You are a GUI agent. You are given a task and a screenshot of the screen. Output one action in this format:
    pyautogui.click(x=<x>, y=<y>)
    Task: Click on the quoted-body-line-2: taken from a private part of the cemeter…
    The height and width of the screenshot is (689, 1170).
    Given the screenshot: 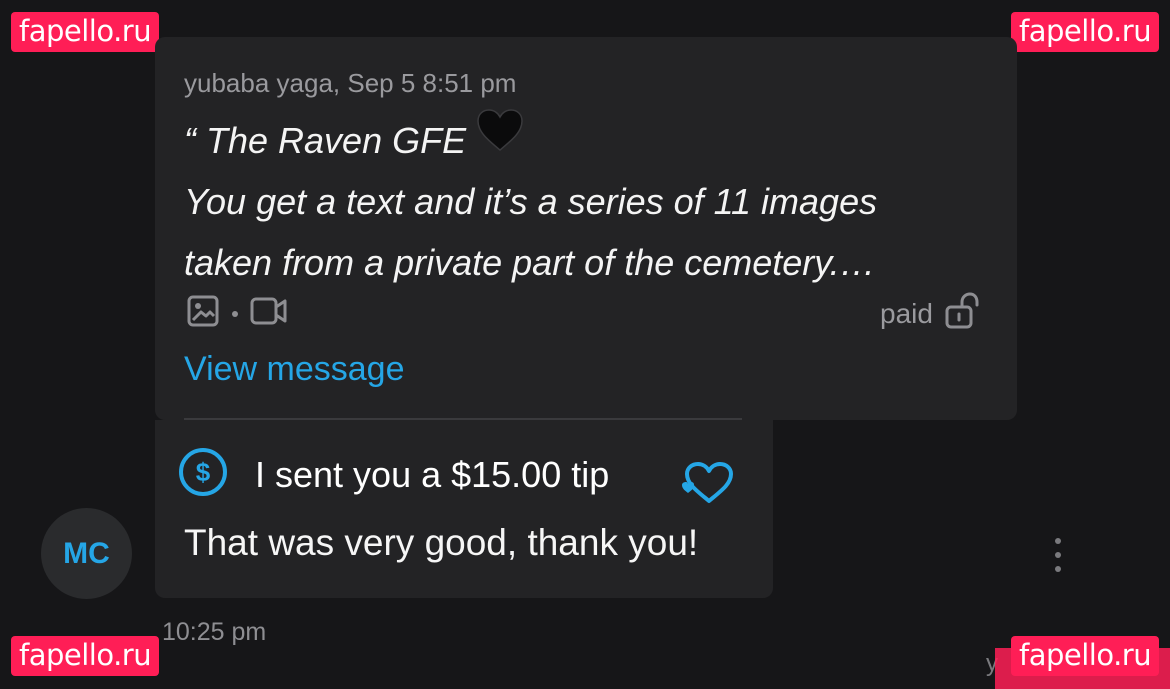 What is the action you would take?
    pyautogui.click(x=530, y=262)
    